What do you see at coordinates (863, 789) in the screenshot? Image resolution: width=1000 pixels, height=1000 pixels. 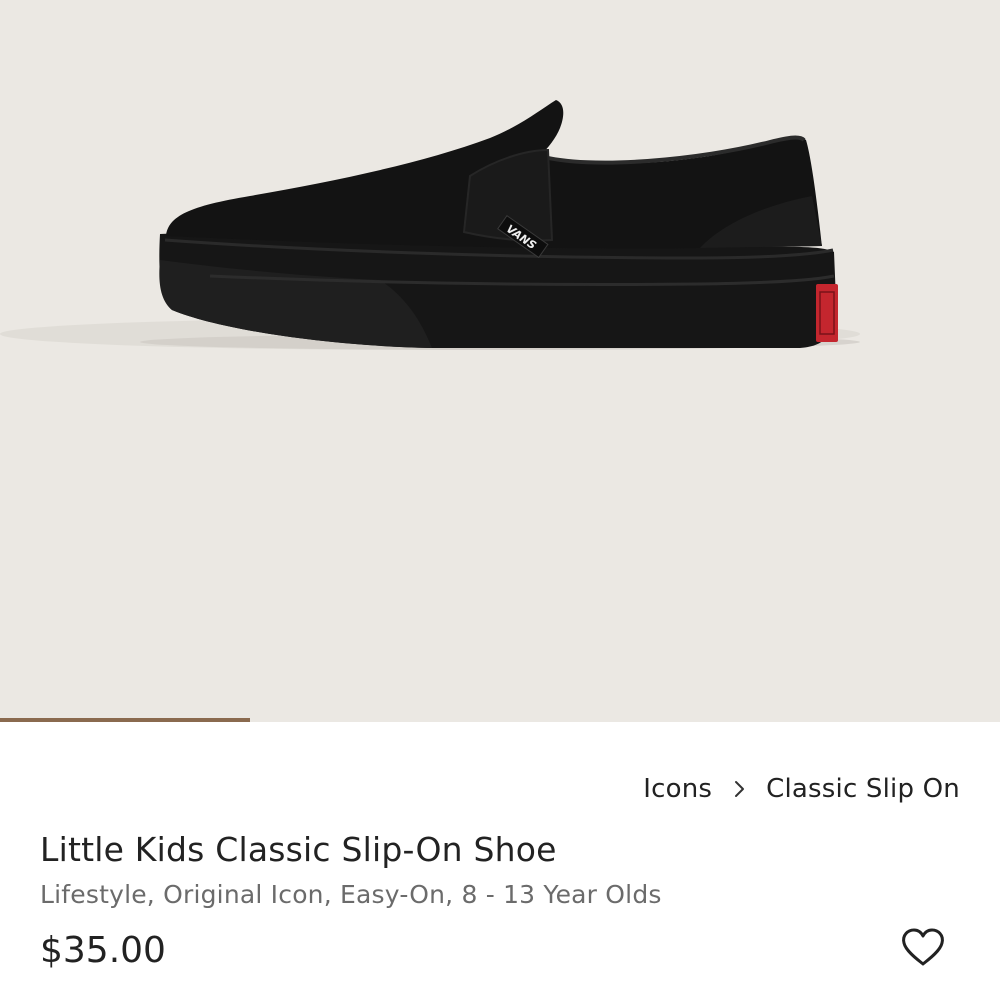 I see `breadcrumb-classic-slip-on: Classic Slip On` at bounding box center [863, 789].